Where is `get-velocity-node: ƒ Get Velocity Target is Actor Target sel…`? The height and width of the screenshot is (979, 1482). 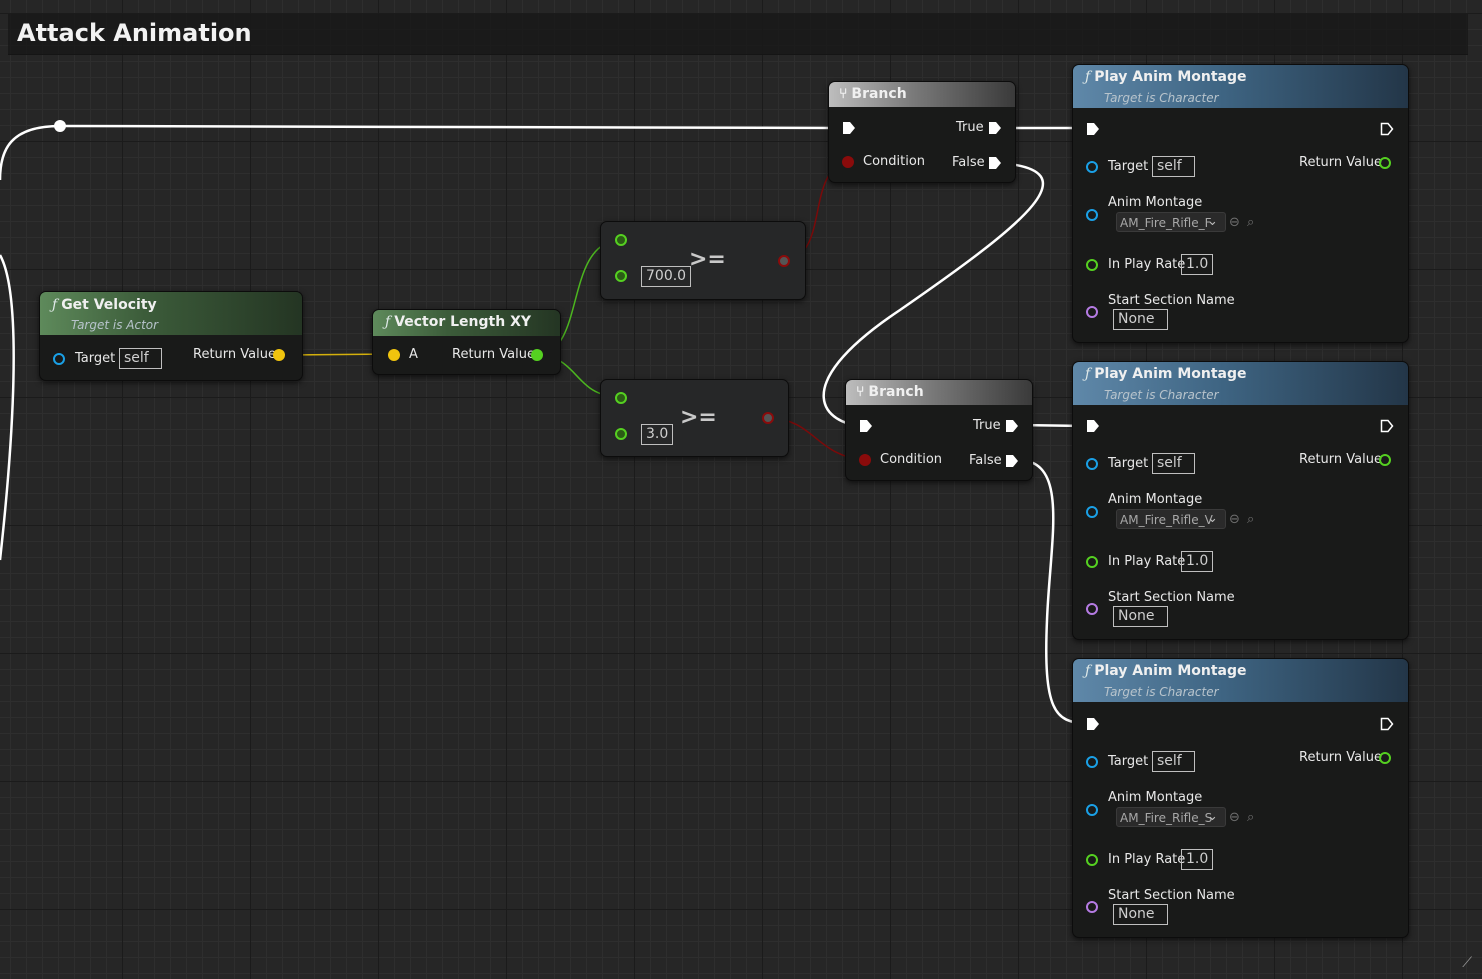 get-velocity-node: ƒ Get Velocity Target is Actor Target sel… is located at coordinates (171, 336).